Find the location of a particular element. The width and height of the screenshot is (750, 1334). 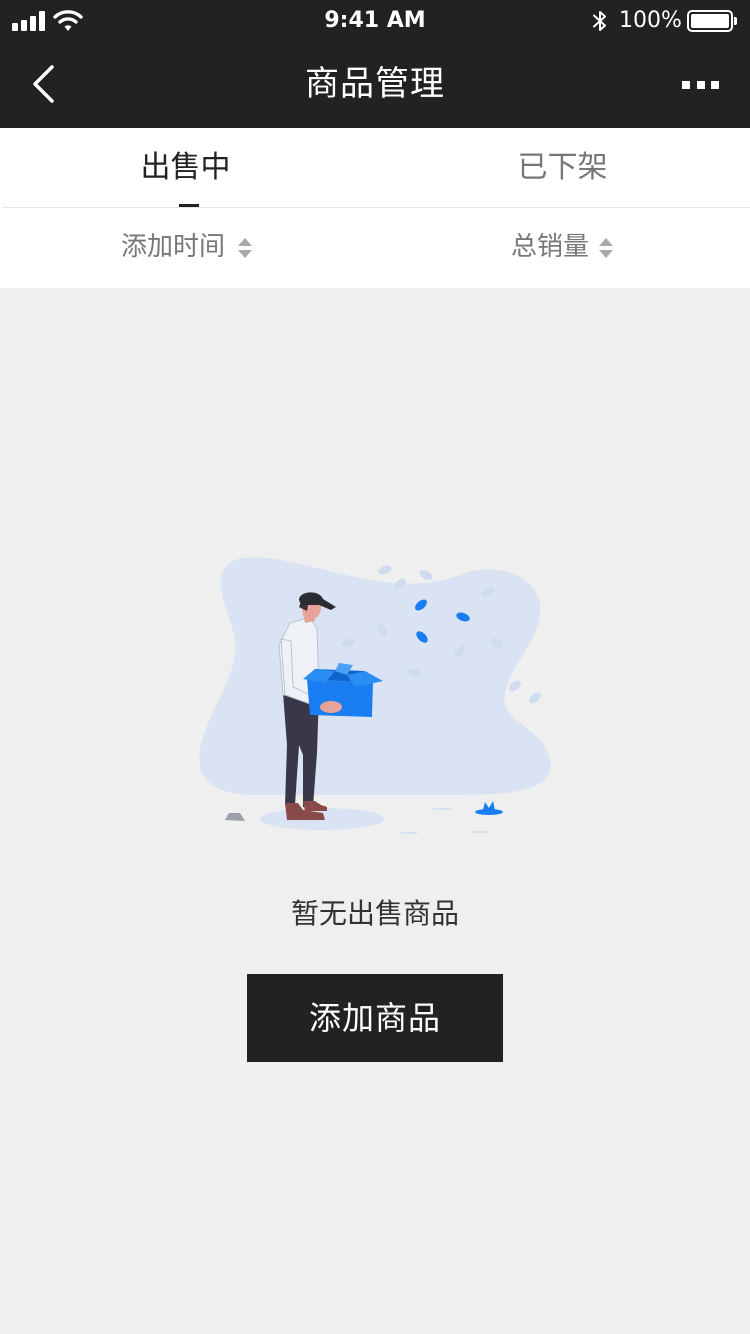

sort-by-total-sales: 总销量 is located at coordinates (565, 248).